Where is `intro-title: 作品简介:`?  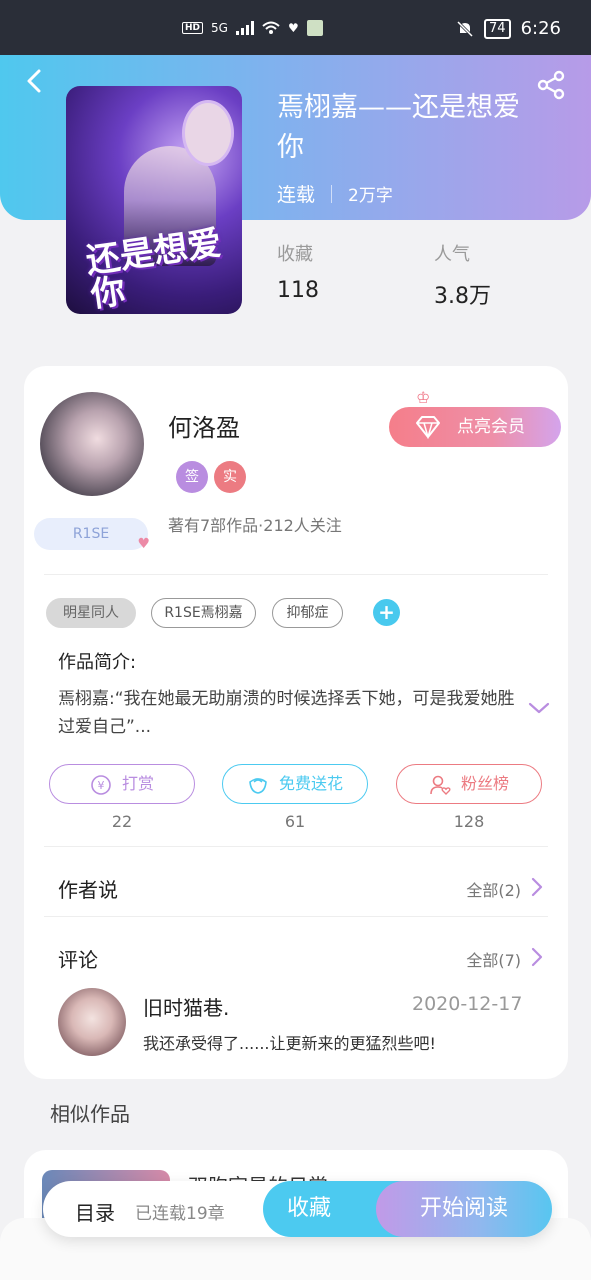 intro-title: 作品简介: is located at coordinates (97, 662).